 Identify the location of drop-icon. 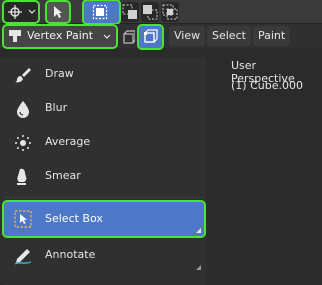
(23, 109).